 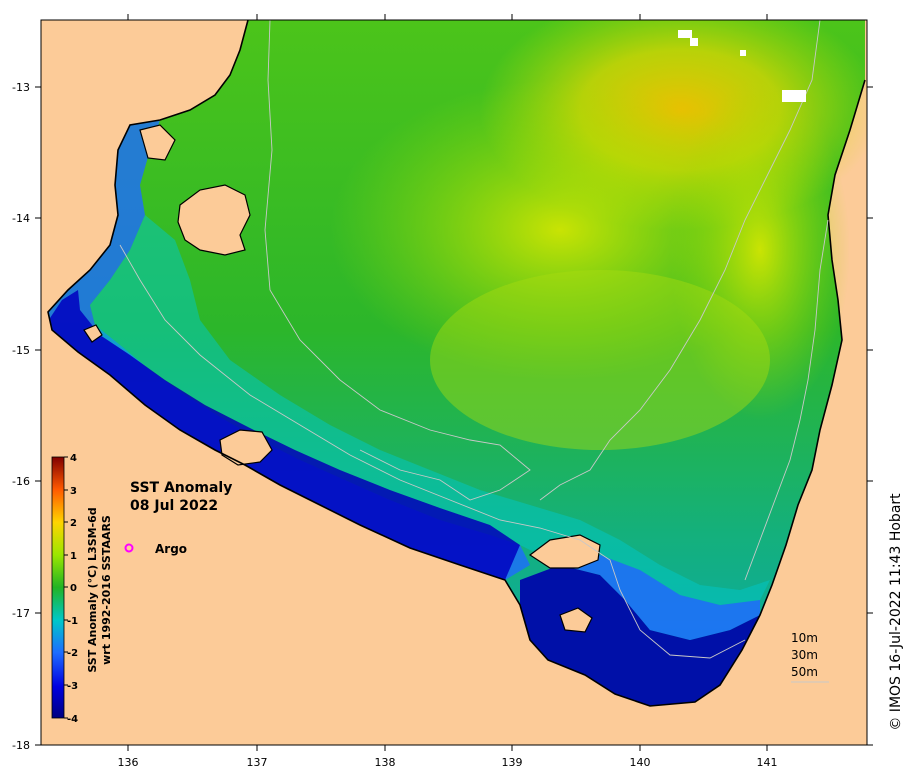 What do you see at coordinates (58, 587) in the screenshot?
I see `colorbar` at bounding box center [58, 587].